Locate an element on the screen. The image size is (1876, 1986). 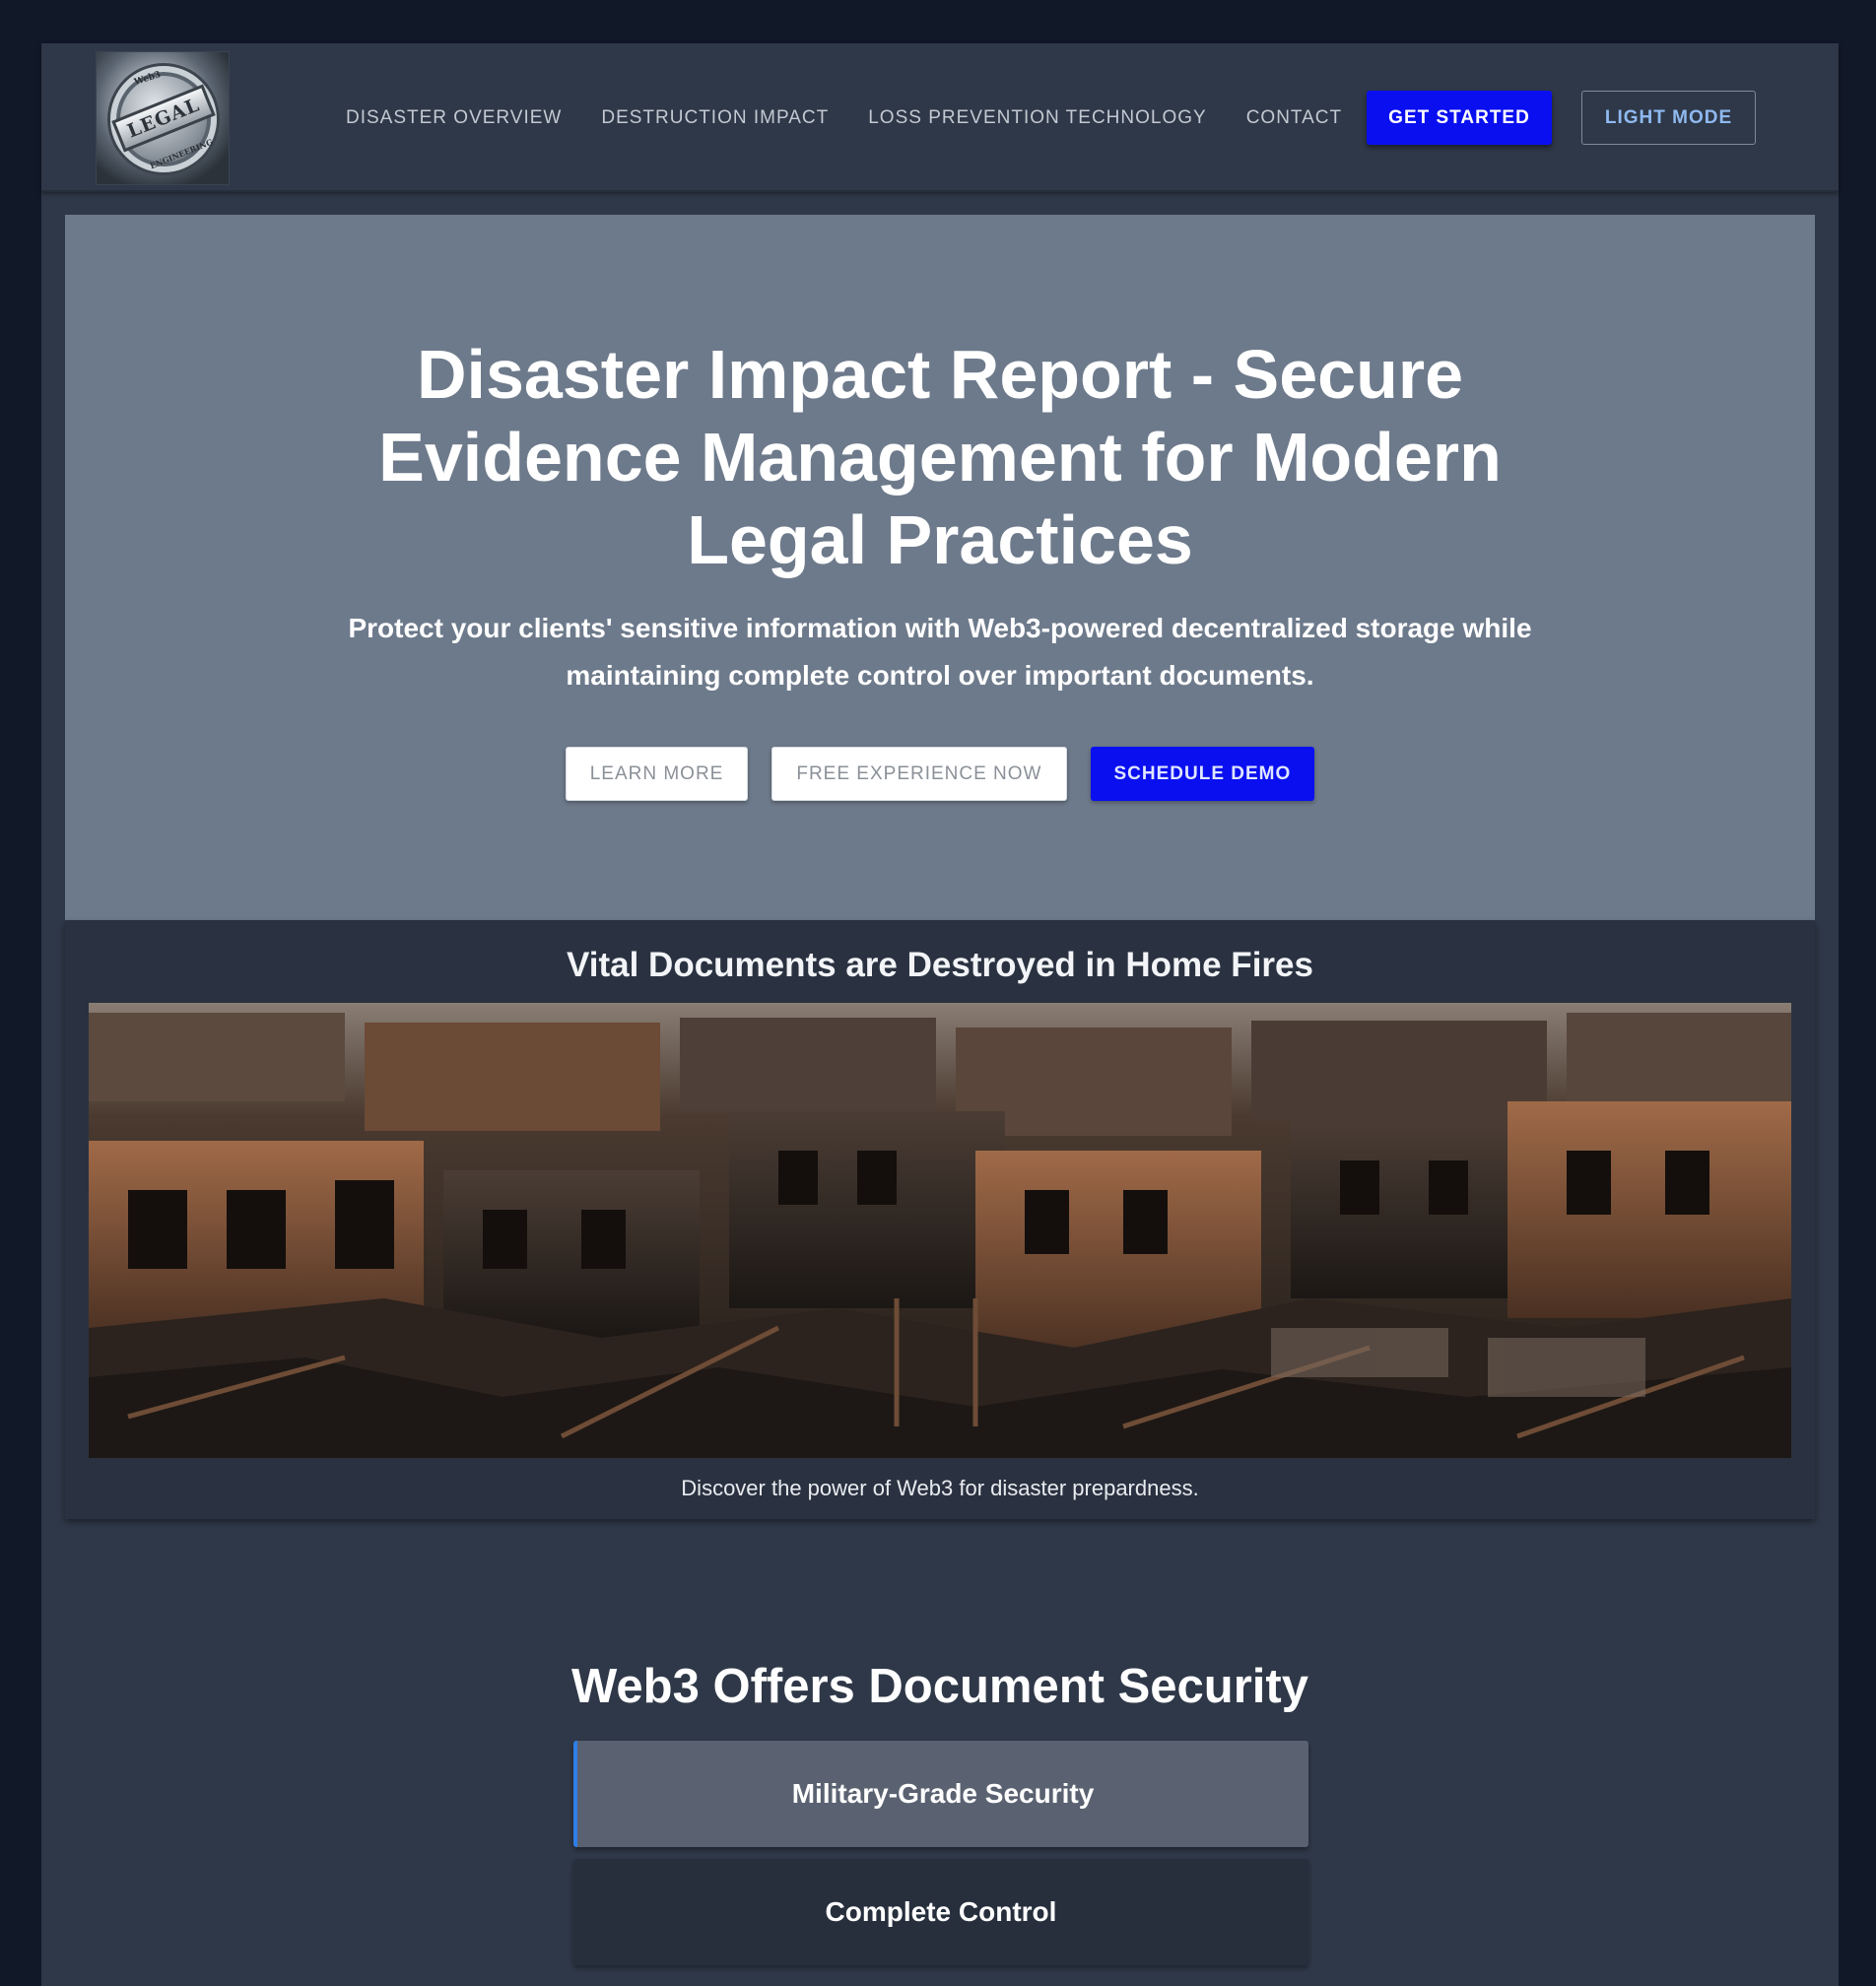
free-experience-button: FREE EXPERIENCE NOW is located at coordinates (919, 774).